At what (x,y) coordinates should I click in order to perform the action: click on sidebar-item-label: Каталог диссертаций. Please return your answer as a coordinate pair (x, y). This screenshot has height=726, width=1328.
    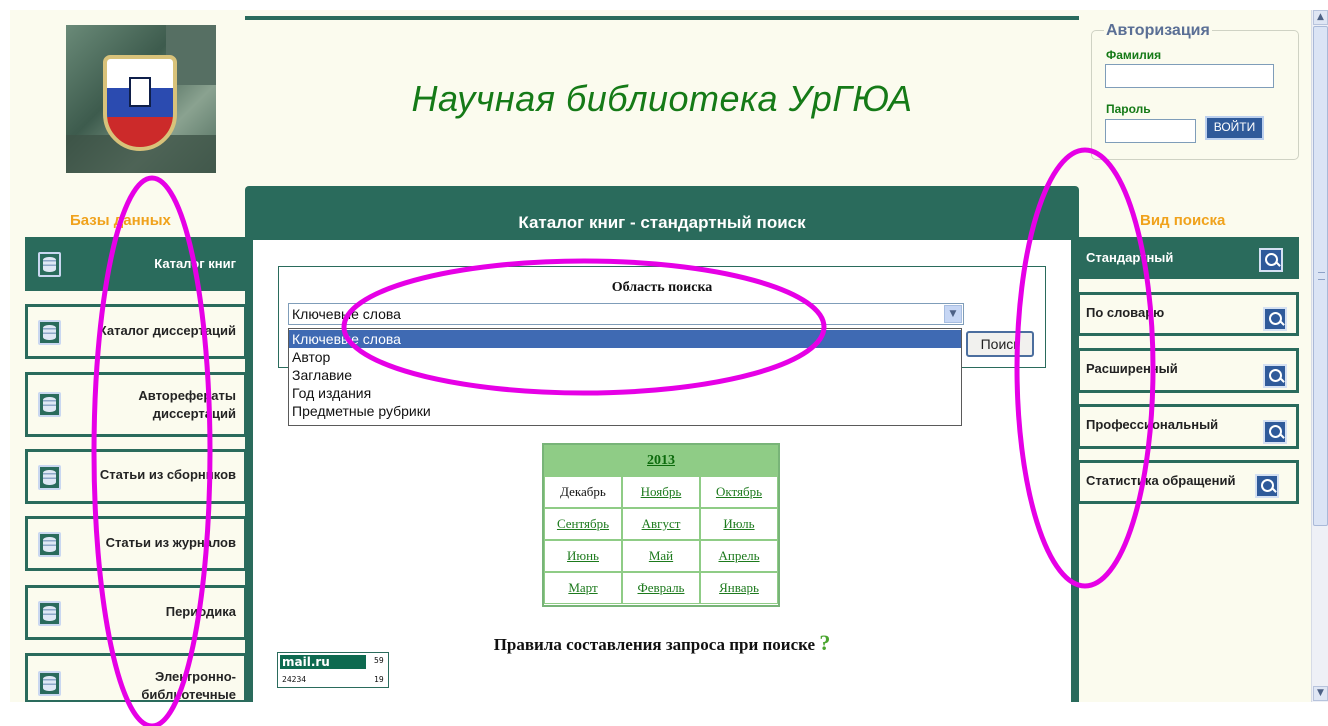
    Looking at the image, I should click on (167, 330).